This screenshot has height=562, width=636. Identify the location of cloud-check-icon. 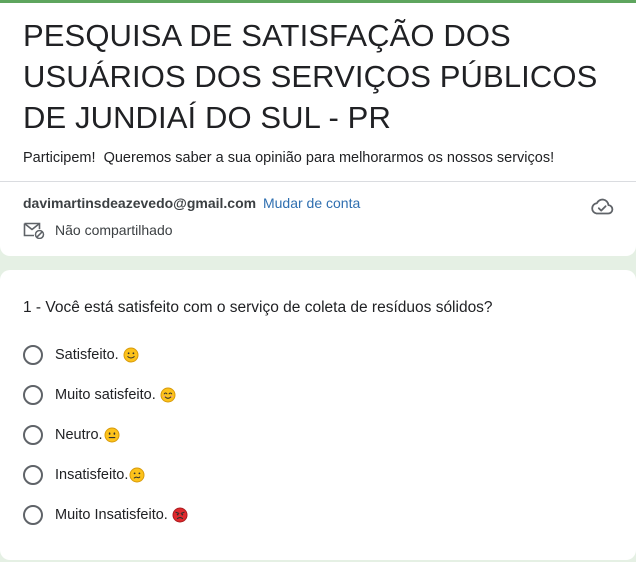
(602, 206).